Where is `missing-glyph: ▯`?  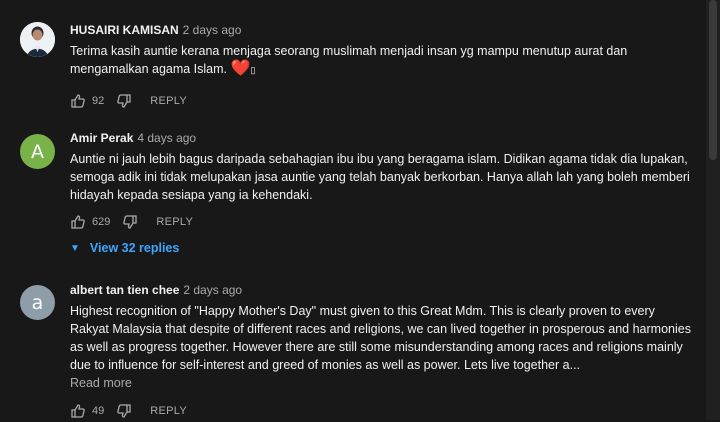 missing-glyph: ▯ is located at coordinates (253, 70).